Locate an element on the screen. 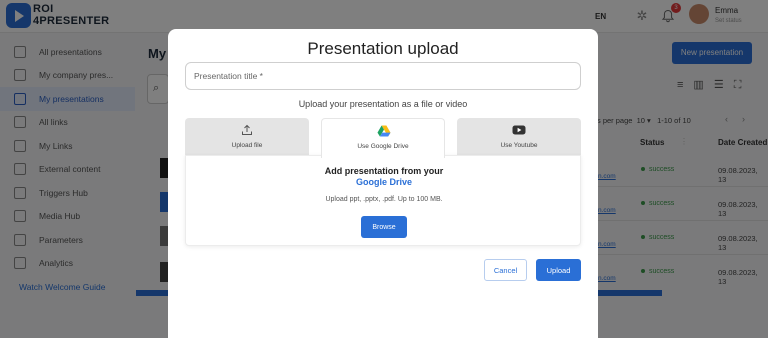 The height and width of the screenshot is (338, 768). tab-label: Upload file is located at coordinates (247, 145).